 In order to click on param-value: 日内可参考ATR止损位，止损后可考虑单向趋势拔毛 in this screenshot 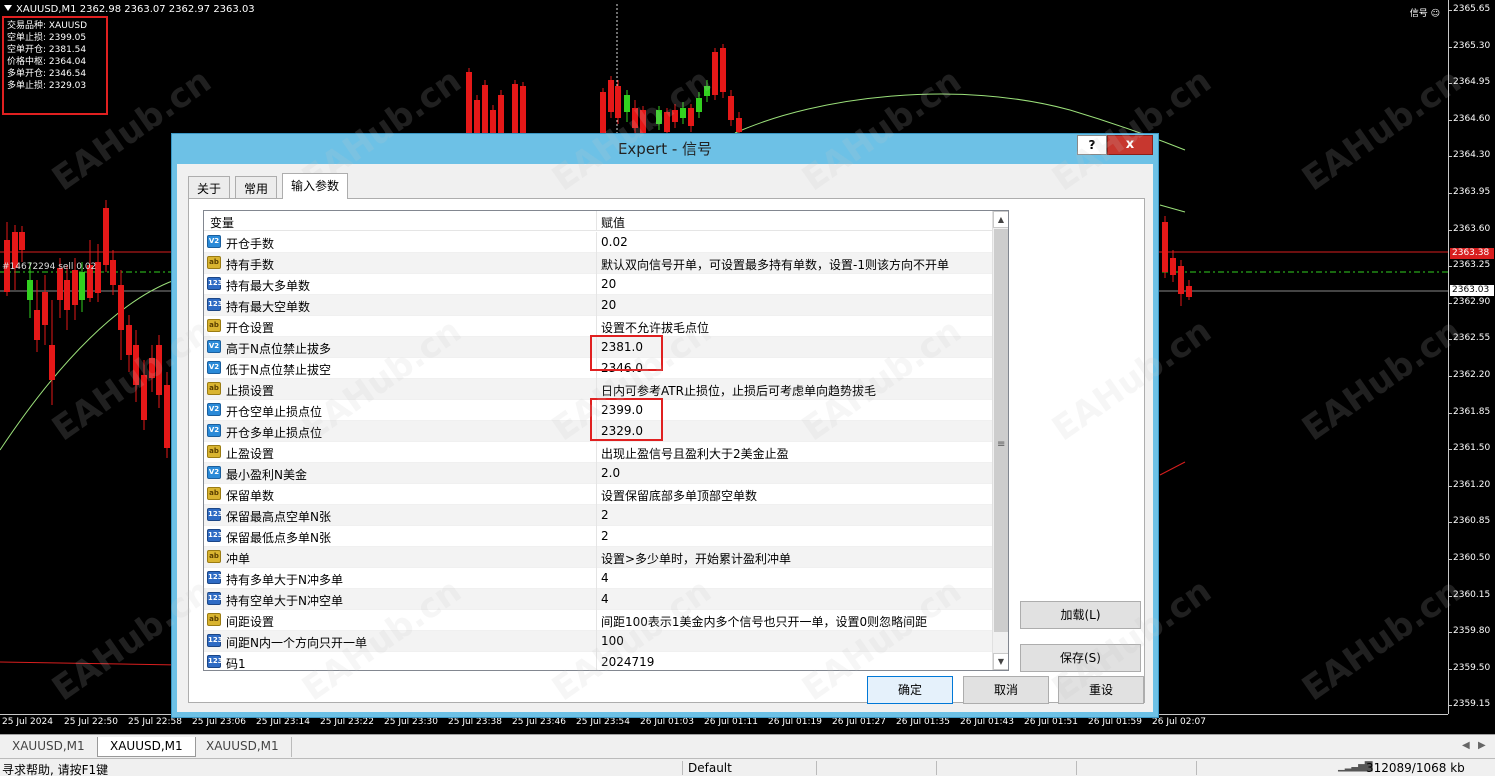, I will do `click(738, 390)`.